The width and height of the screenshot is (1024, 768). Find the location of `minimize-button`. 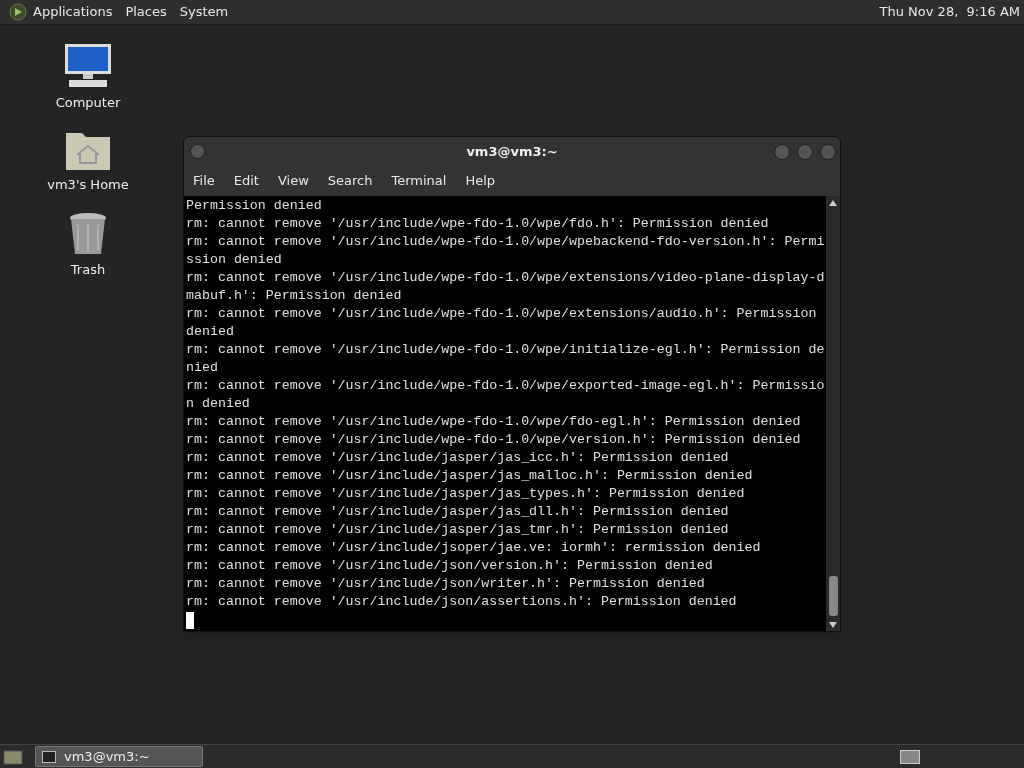

minimize-button is located at coordinates (782, 151).